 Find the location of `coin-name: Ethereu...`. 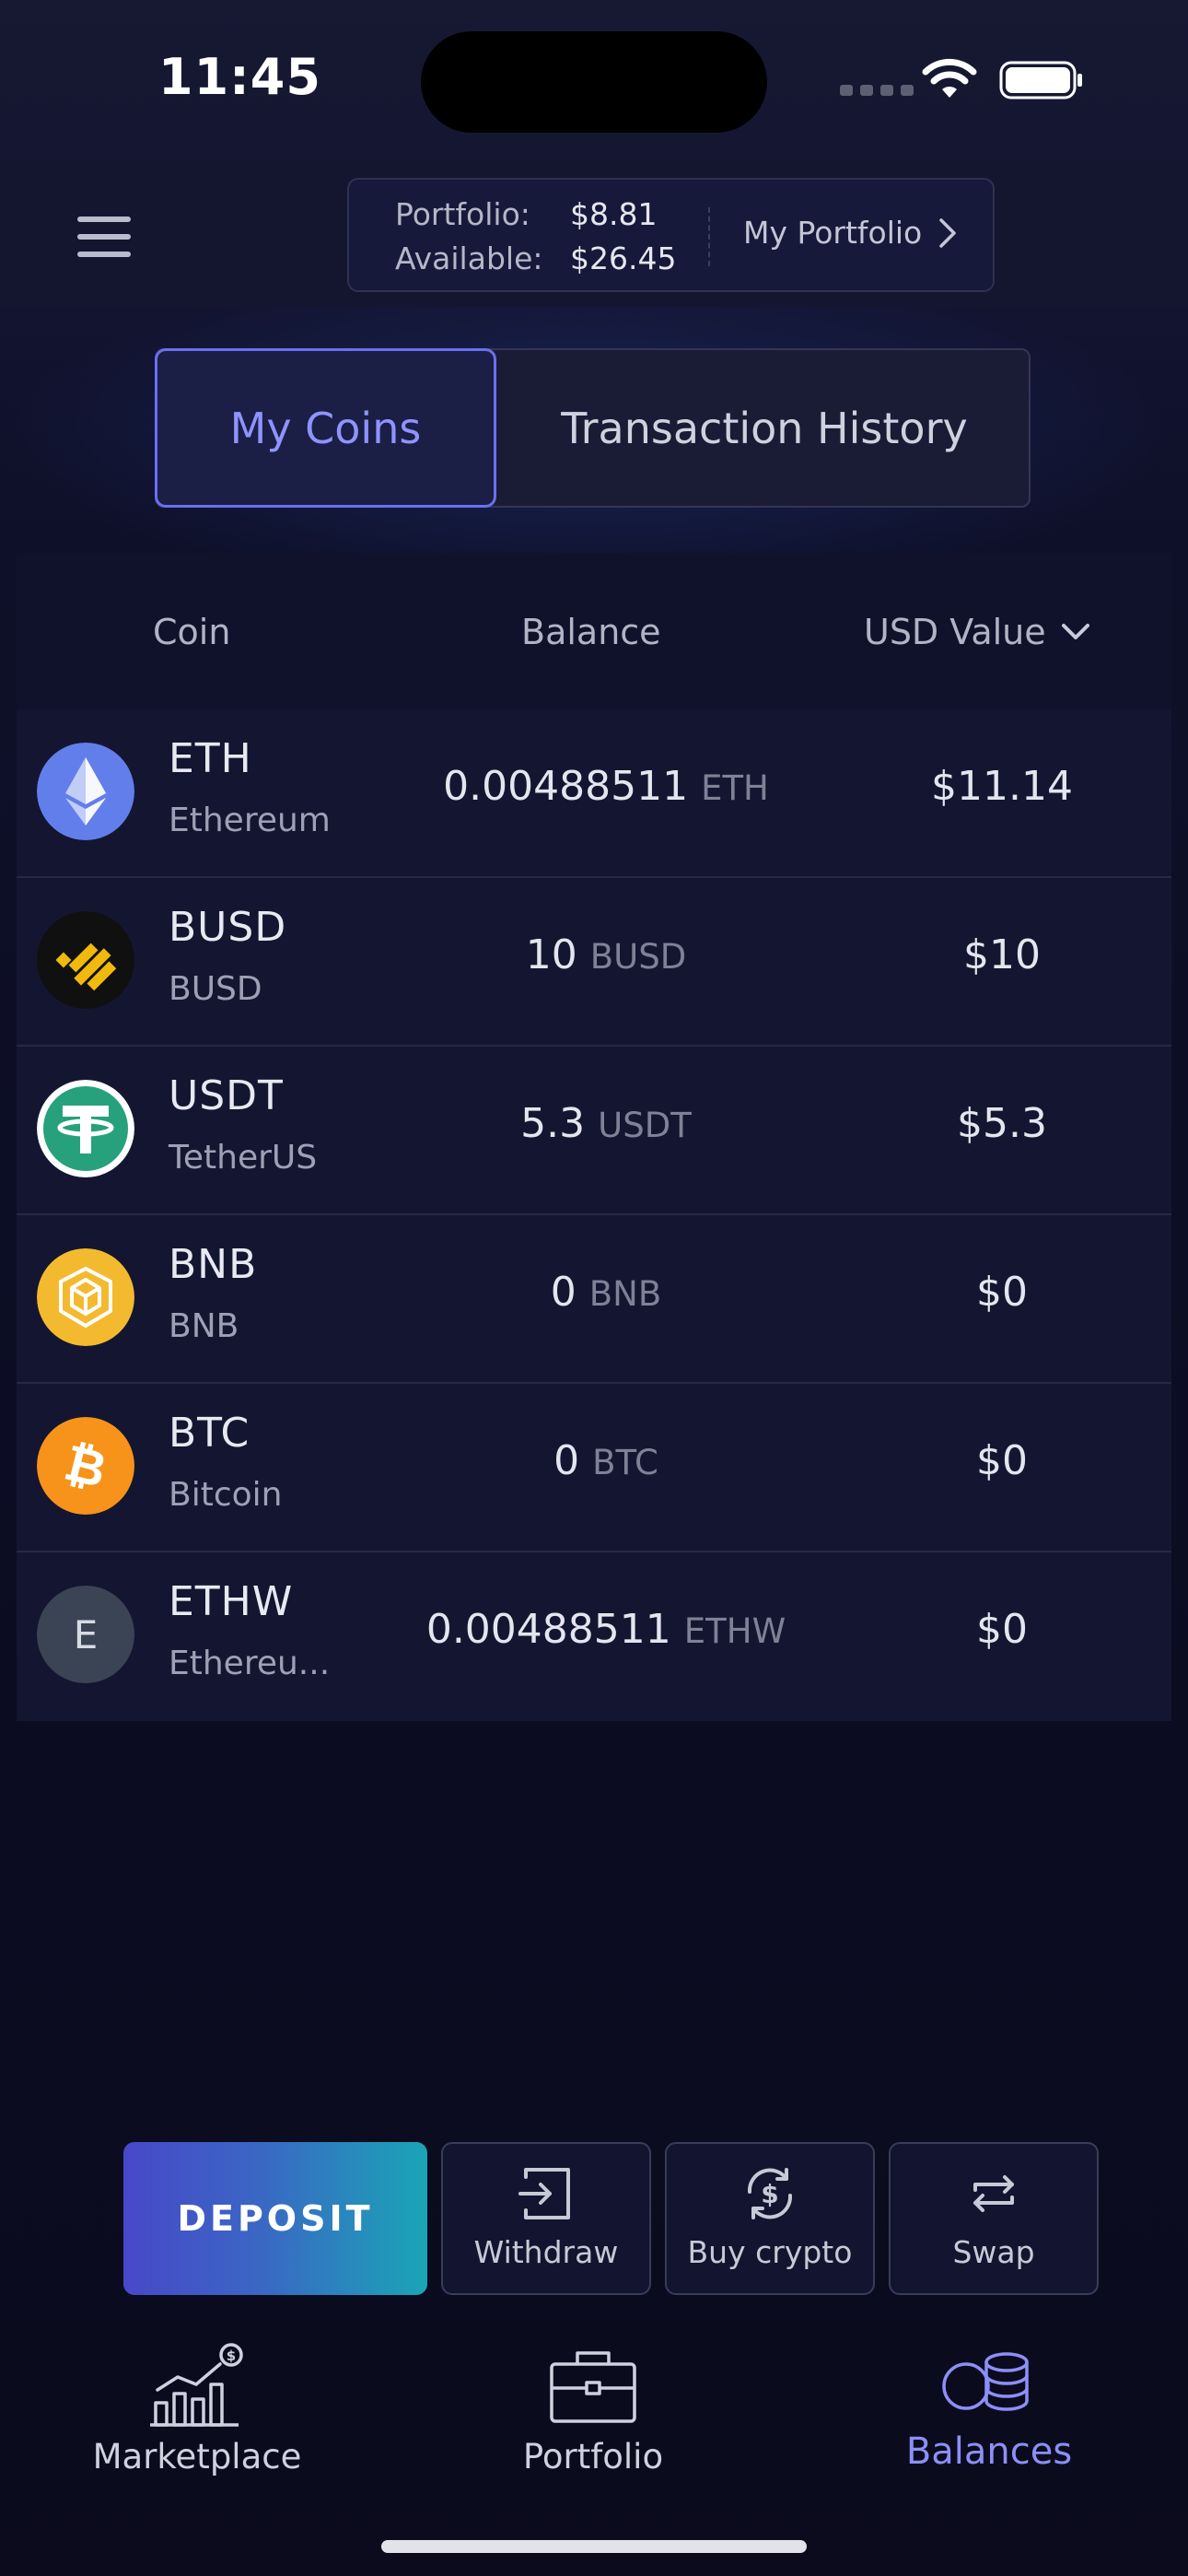

coin-name: Ethereu... is located at coordinates (250, 1663).